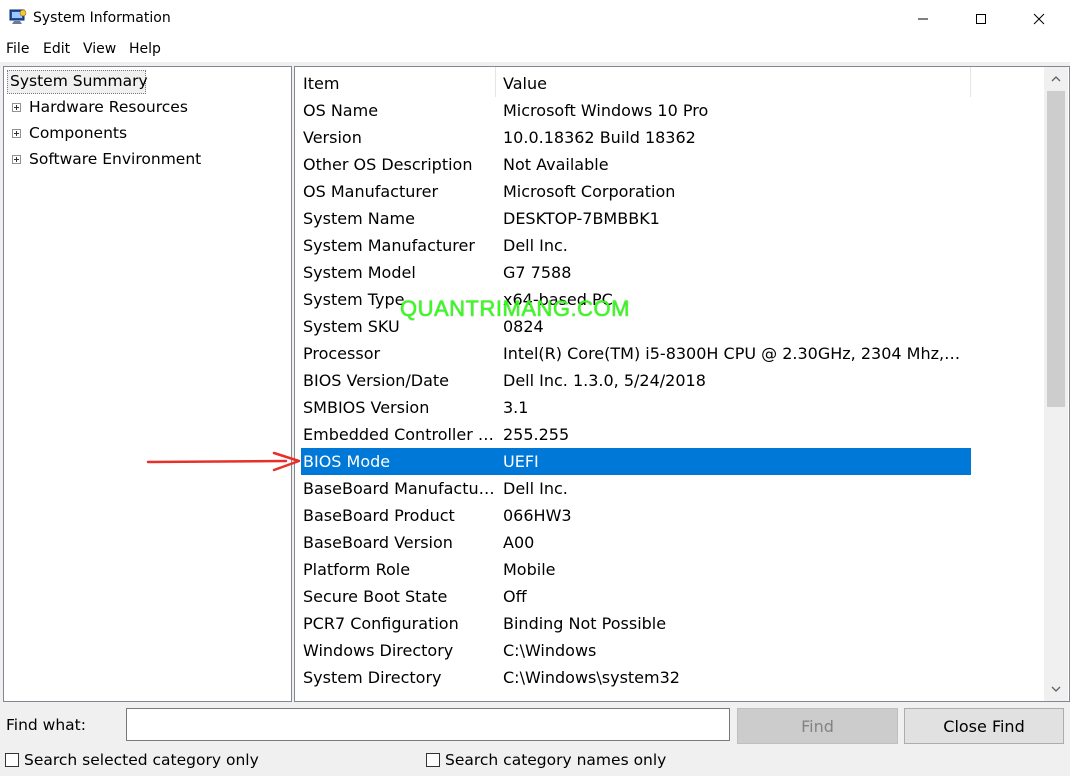 This screenshot has width=1070, height=776. What do you see at coordinates (636, 326) in the screenshot?
I see `table-row: System SKU 0824` at bounding box center [636, 326].